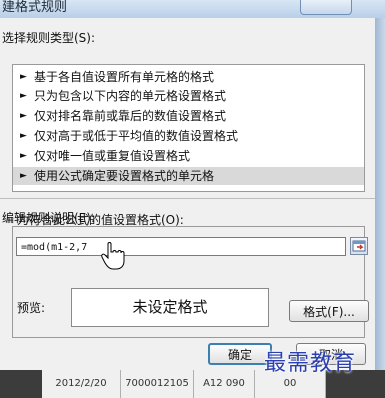 The image size is (385, 398). I want to click on format-preview: 未设定格式, so click(170, 307).